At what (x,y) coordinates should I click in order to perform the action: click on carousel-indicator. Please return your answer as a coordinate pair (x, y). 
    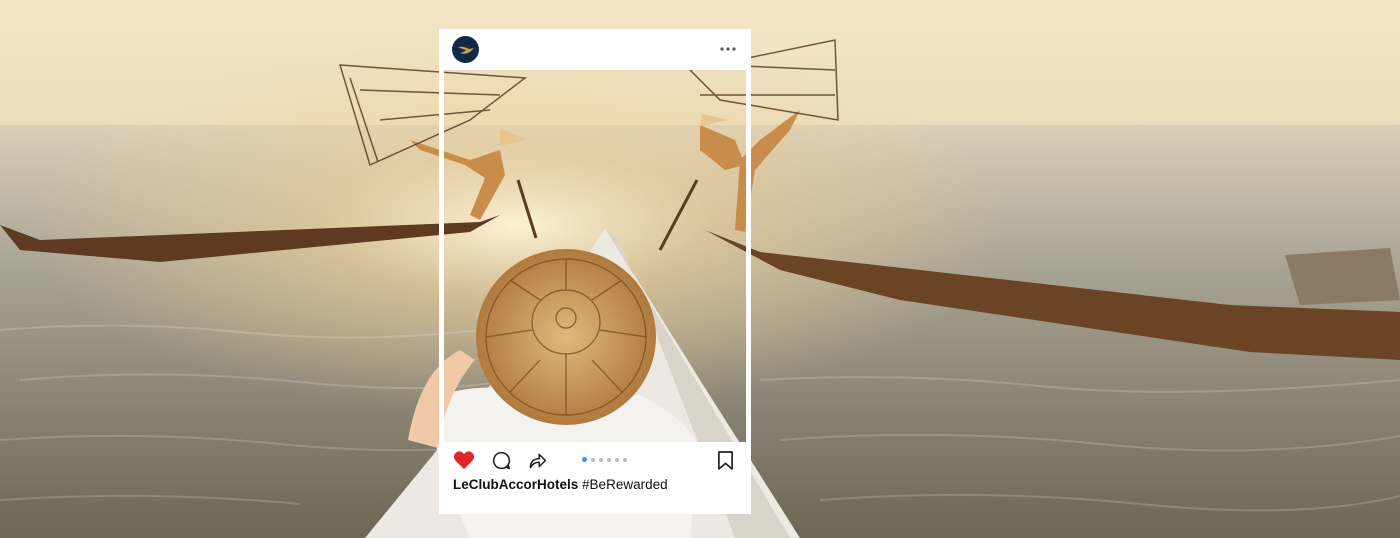
    Looking at the image, I should click on (604, 459).